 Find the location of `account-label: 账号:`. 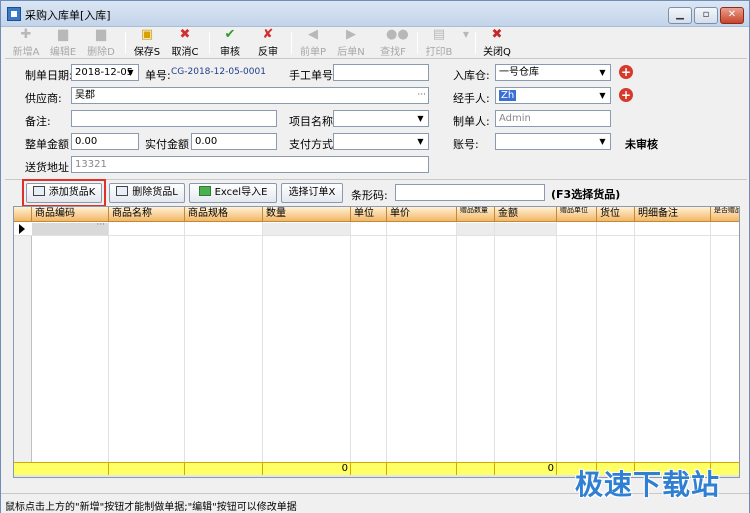

account-label: 账号: is located at coordinates (466, 144).